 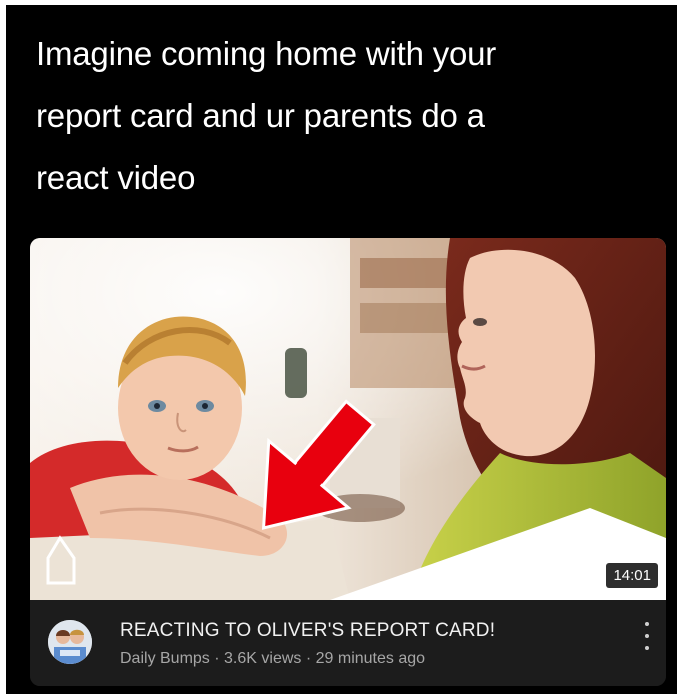 I want to click on caption-line-3: react video, so click(x=116, y=177).